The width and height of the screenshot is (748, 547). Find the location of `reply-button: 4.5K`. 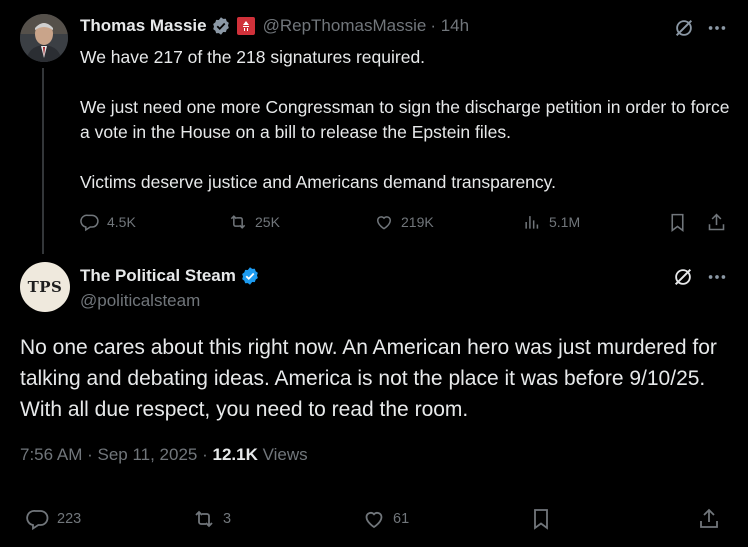

reply-button: 4.5K is located at coordinates (108, 222).